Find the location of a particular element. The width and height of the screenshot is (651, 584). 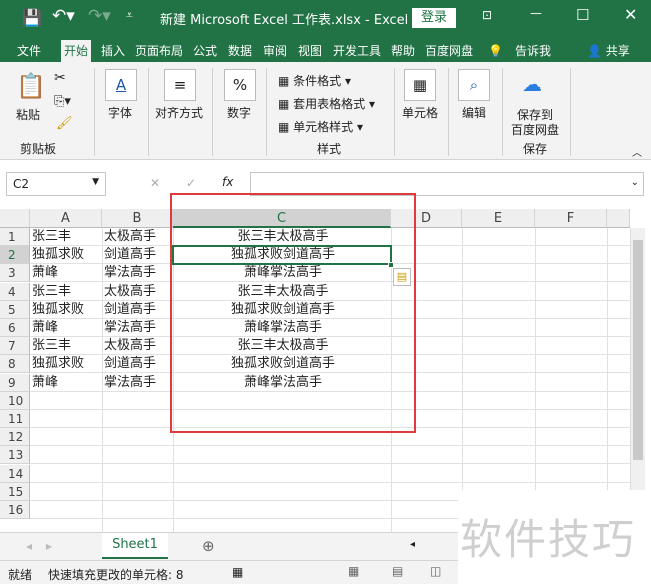

paste-icon: 📋 is located at coordinates (31, 86).